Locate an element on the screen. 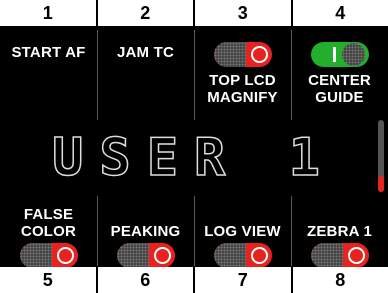  user-button-log-view: LOG VIEW is located at coordinates (242, 245).